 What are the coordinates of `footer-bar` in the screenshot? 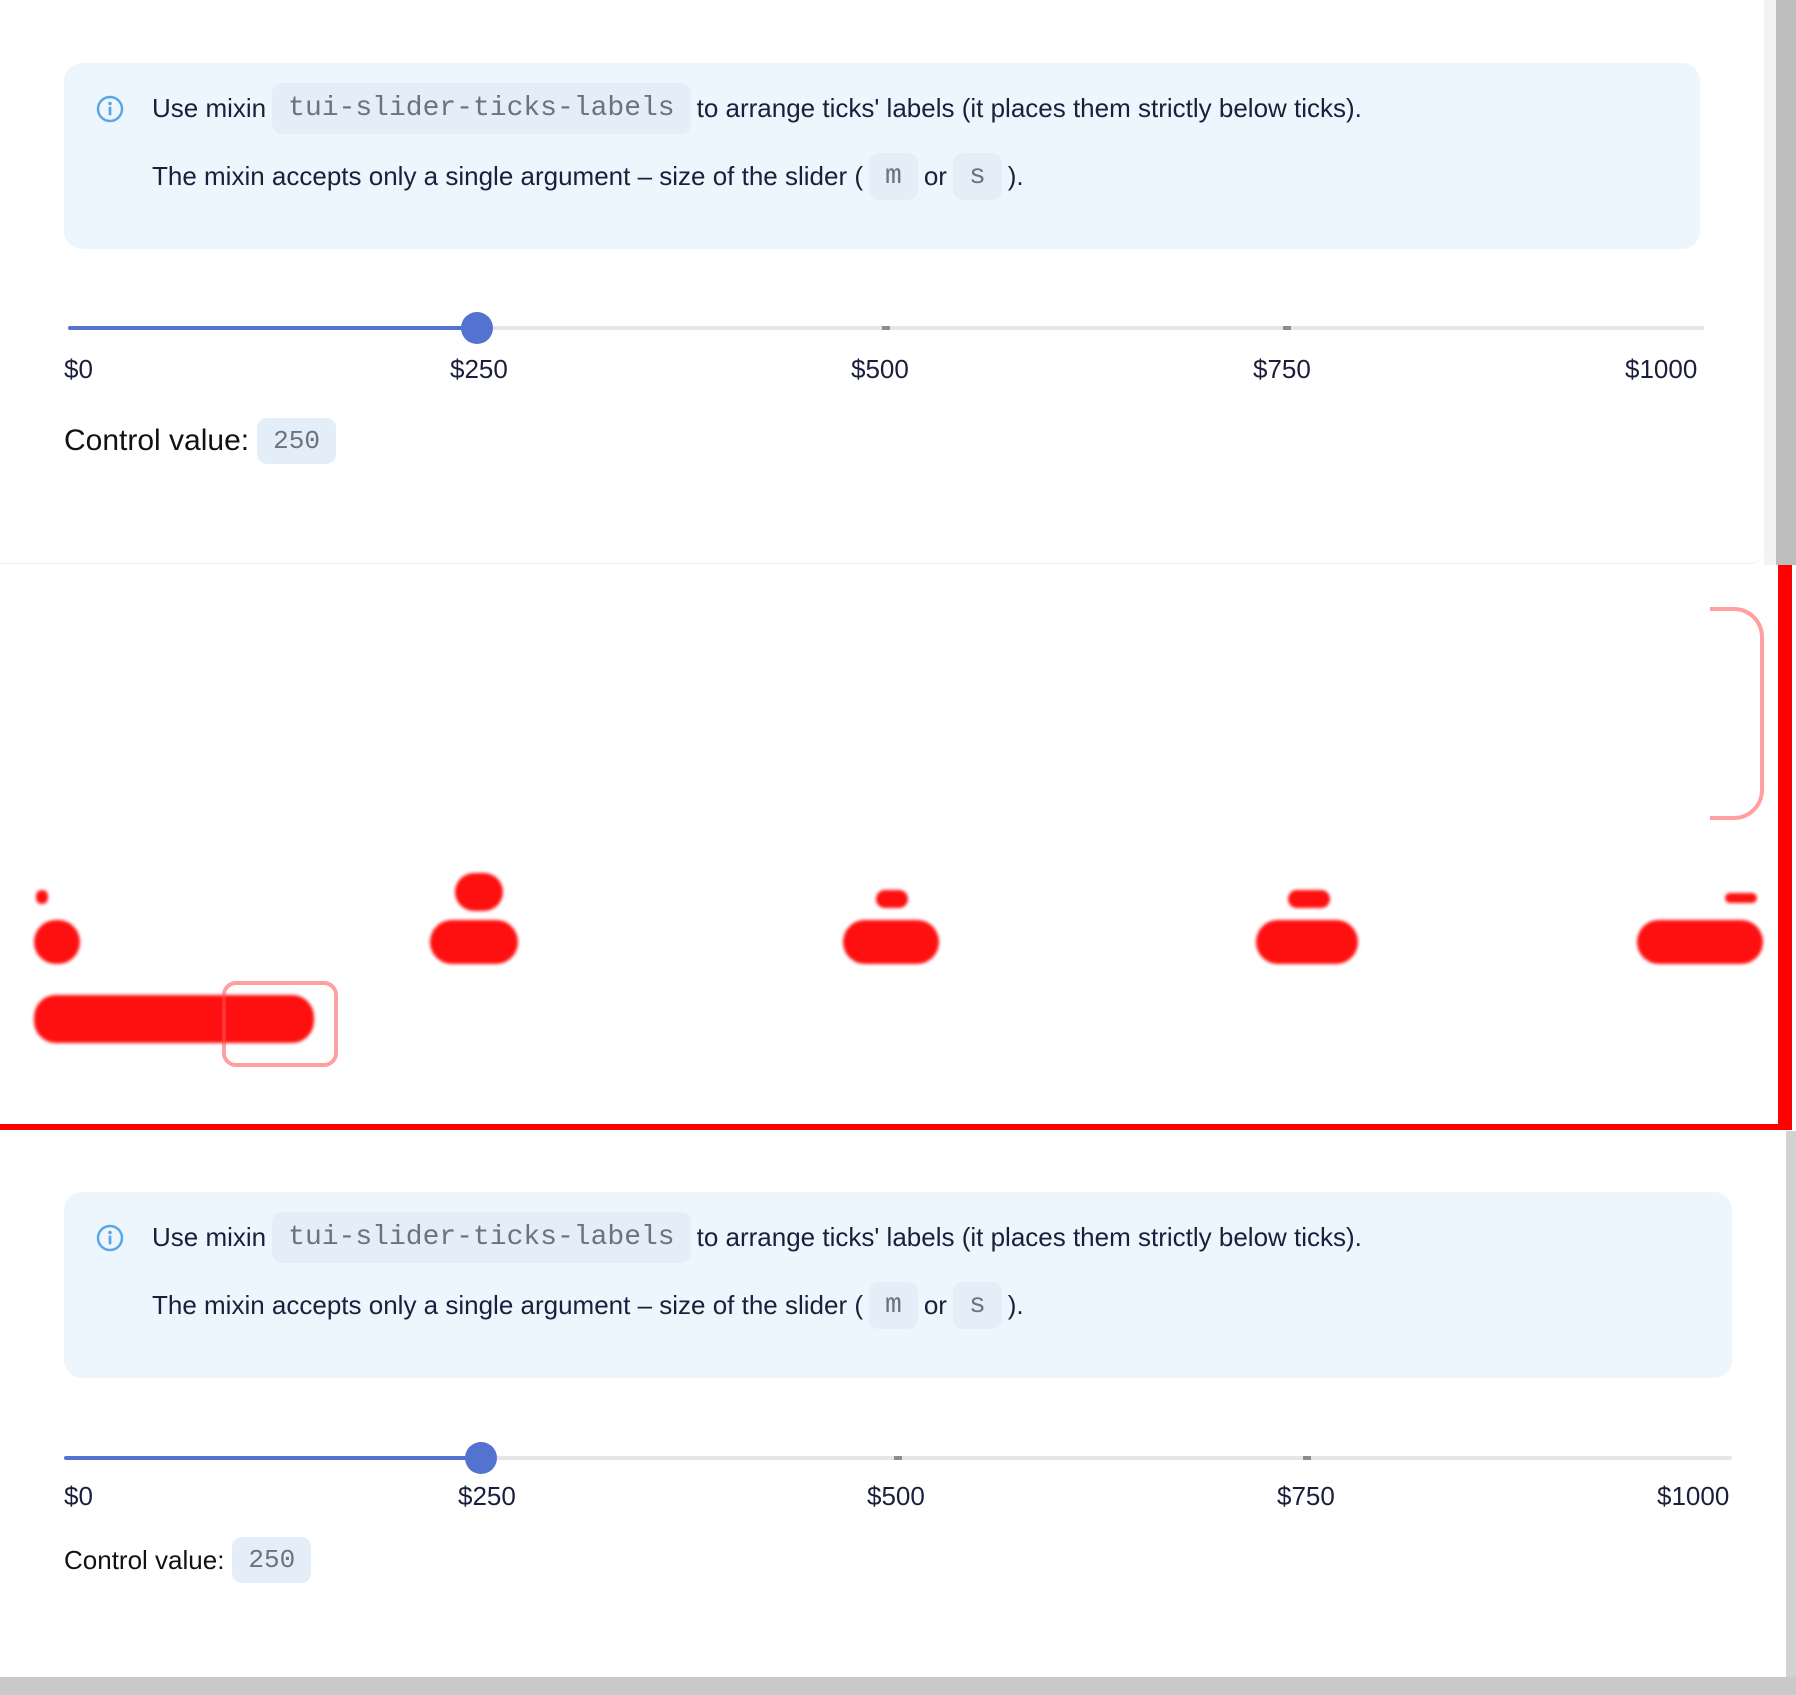 It's located at (898, 1686).